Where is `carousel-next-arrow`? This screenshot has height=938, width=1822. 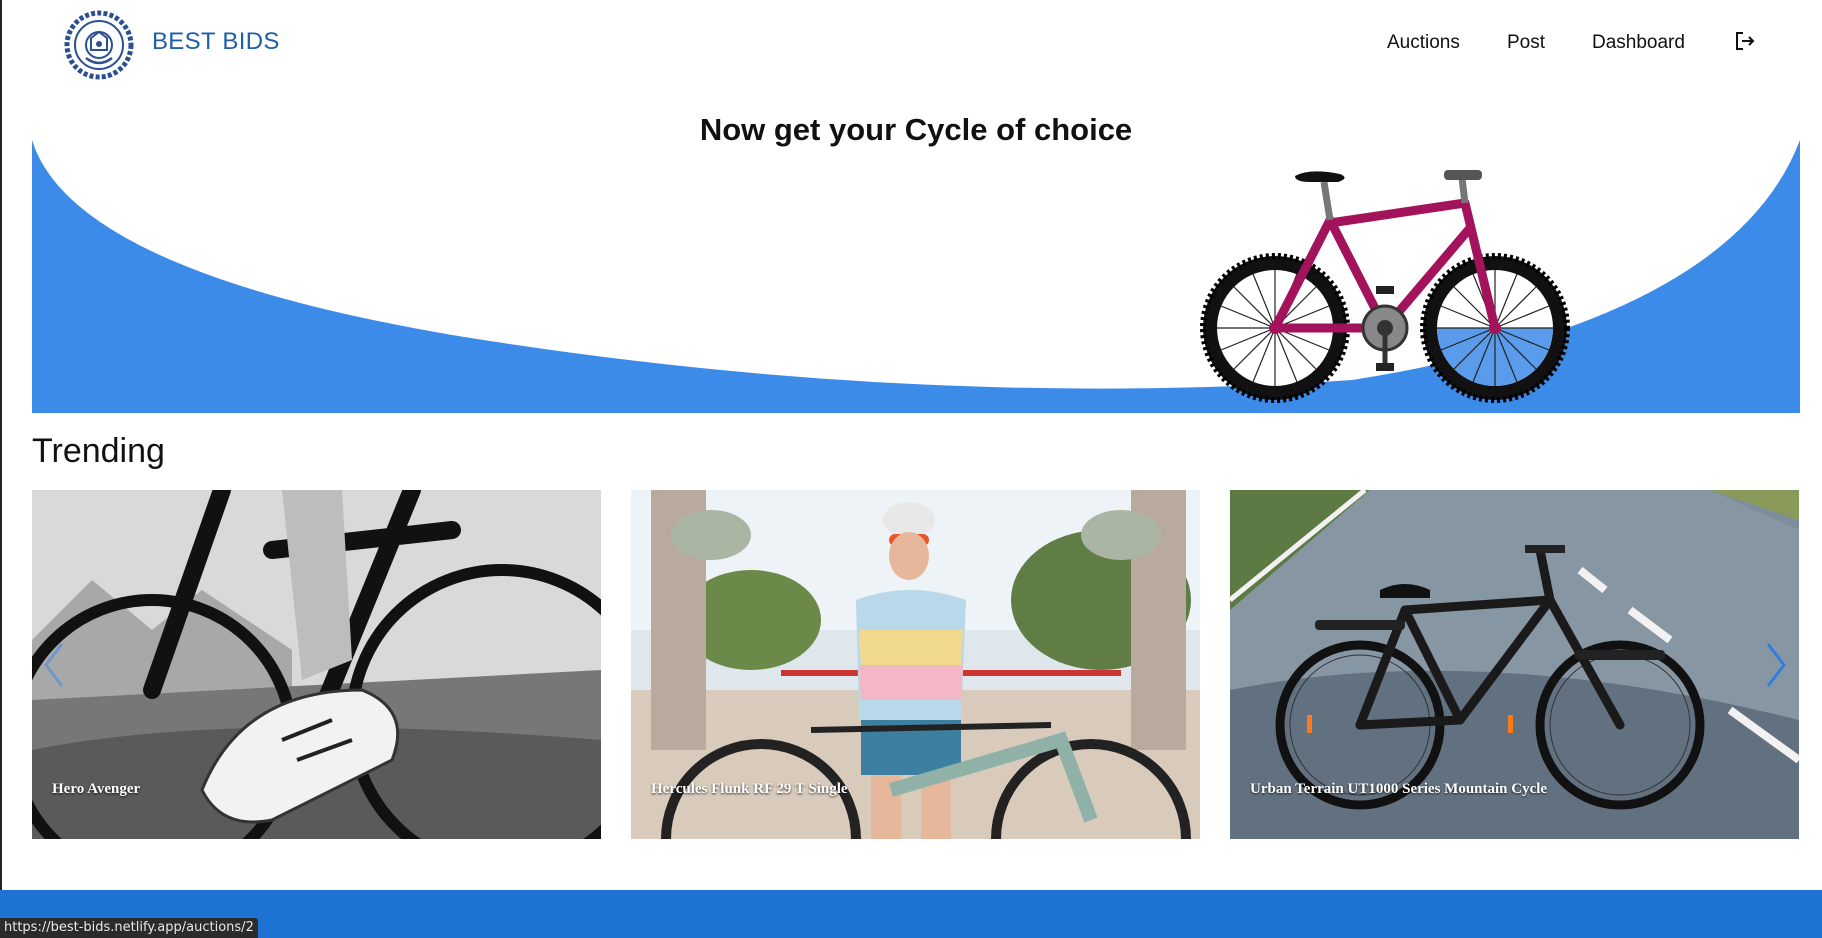 carousel-next-arrow is located at coordinates (1776, 665).